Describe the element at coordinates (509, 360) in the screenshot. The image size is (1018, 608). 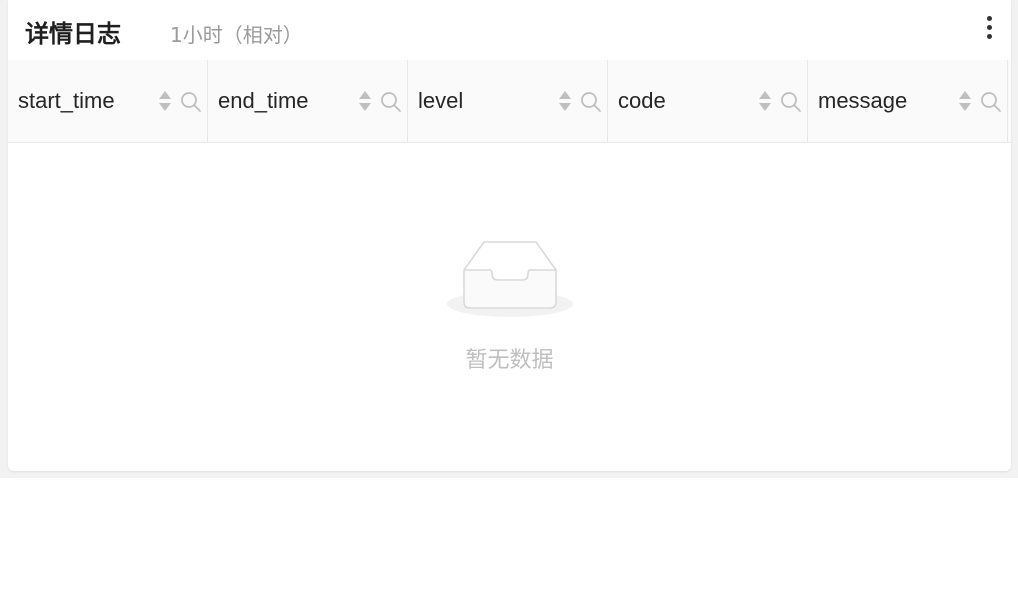
I see `empty-text: 暂无数据` at that location.